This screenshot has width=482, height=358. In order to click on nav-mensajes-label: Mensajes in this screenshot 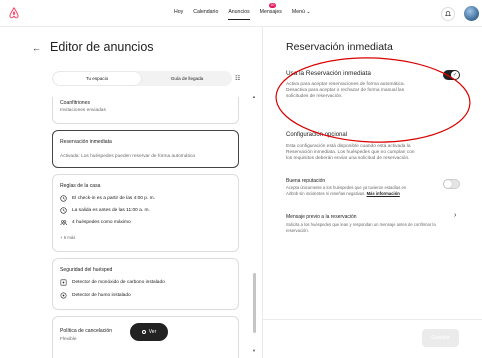, I will do `click(270, 12)`.